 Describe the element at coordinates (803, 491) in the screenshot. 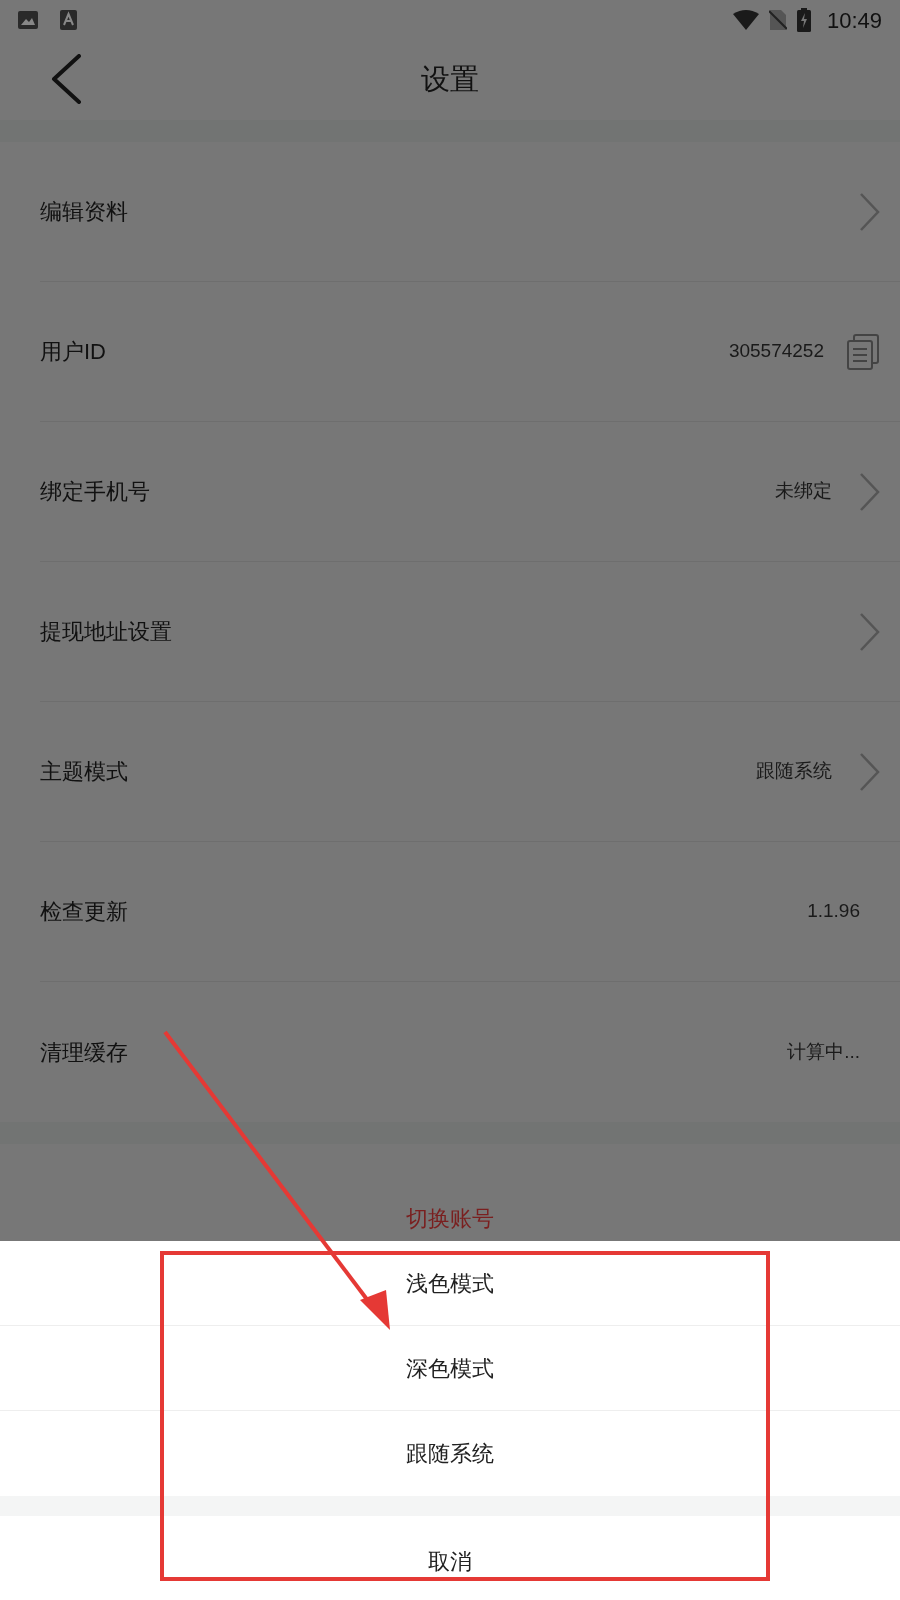

I see `setting-value: 未绑定` at that location.